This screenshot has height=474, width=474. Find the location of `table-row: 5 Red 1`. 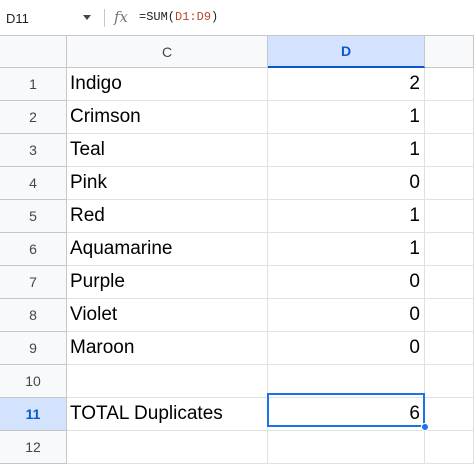

table-row: 5 Red 1 is located at coordinates (237, 216).